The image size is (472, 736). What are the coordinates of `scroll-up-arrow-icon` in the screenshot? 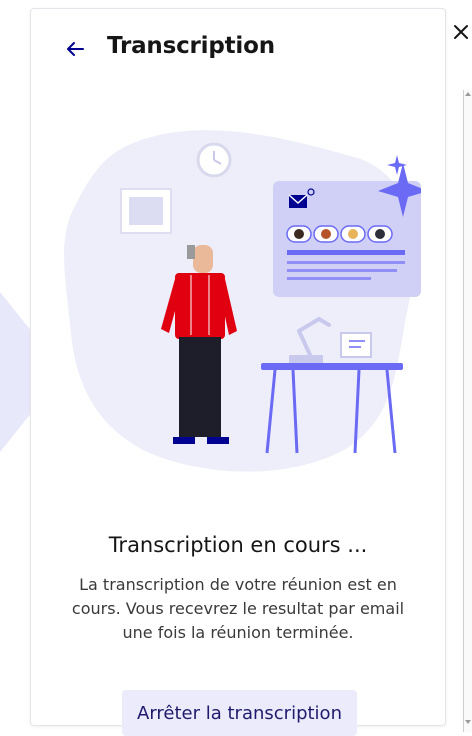 It's located at (468, 94).